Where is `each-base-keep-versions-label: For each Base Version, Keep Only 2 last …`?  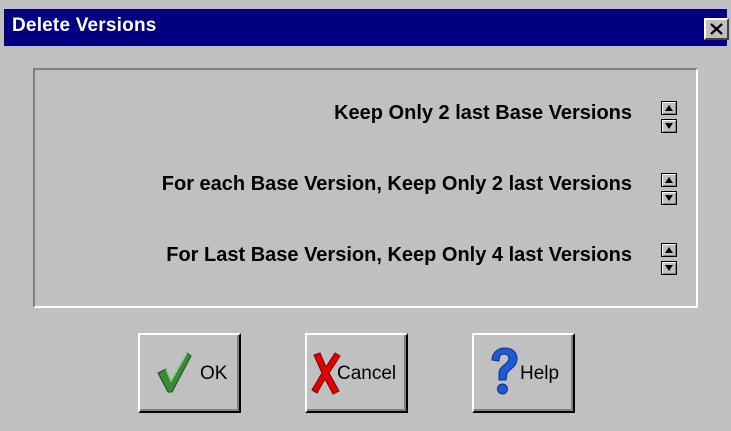
each-base-keep-versions-label: For each Base Version, Keep Only 2 last … is located at coordinates (396, 184).